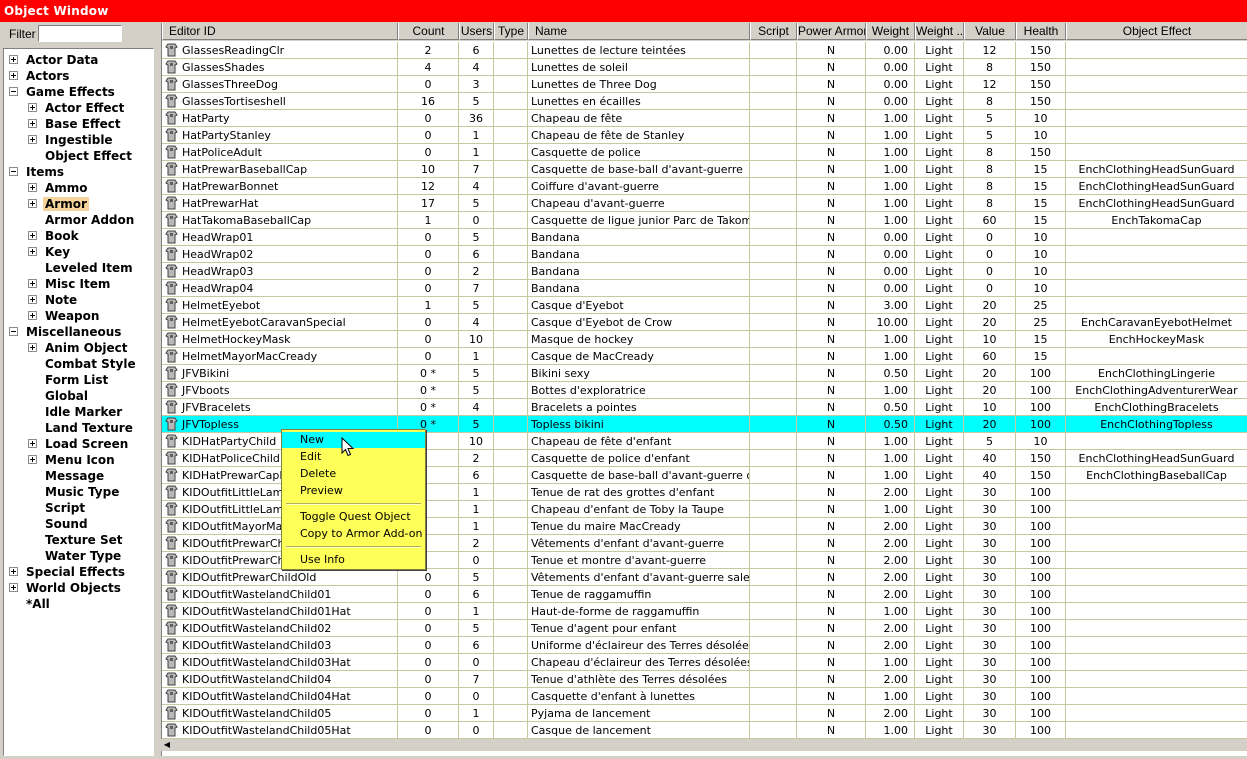 The image size is (1247, 759). What do you see at coordinates (78, 540) in the screenshot?
I see `tree-item-texture-set: Texture Set` at bounding box center [78, 540].